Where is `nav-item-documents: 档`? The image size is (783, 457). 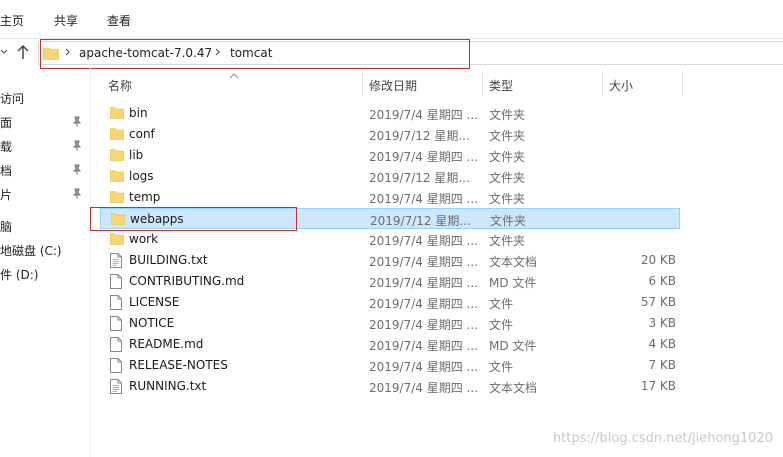
nav-item-documents: 档 is located at coordinates (6, 170).